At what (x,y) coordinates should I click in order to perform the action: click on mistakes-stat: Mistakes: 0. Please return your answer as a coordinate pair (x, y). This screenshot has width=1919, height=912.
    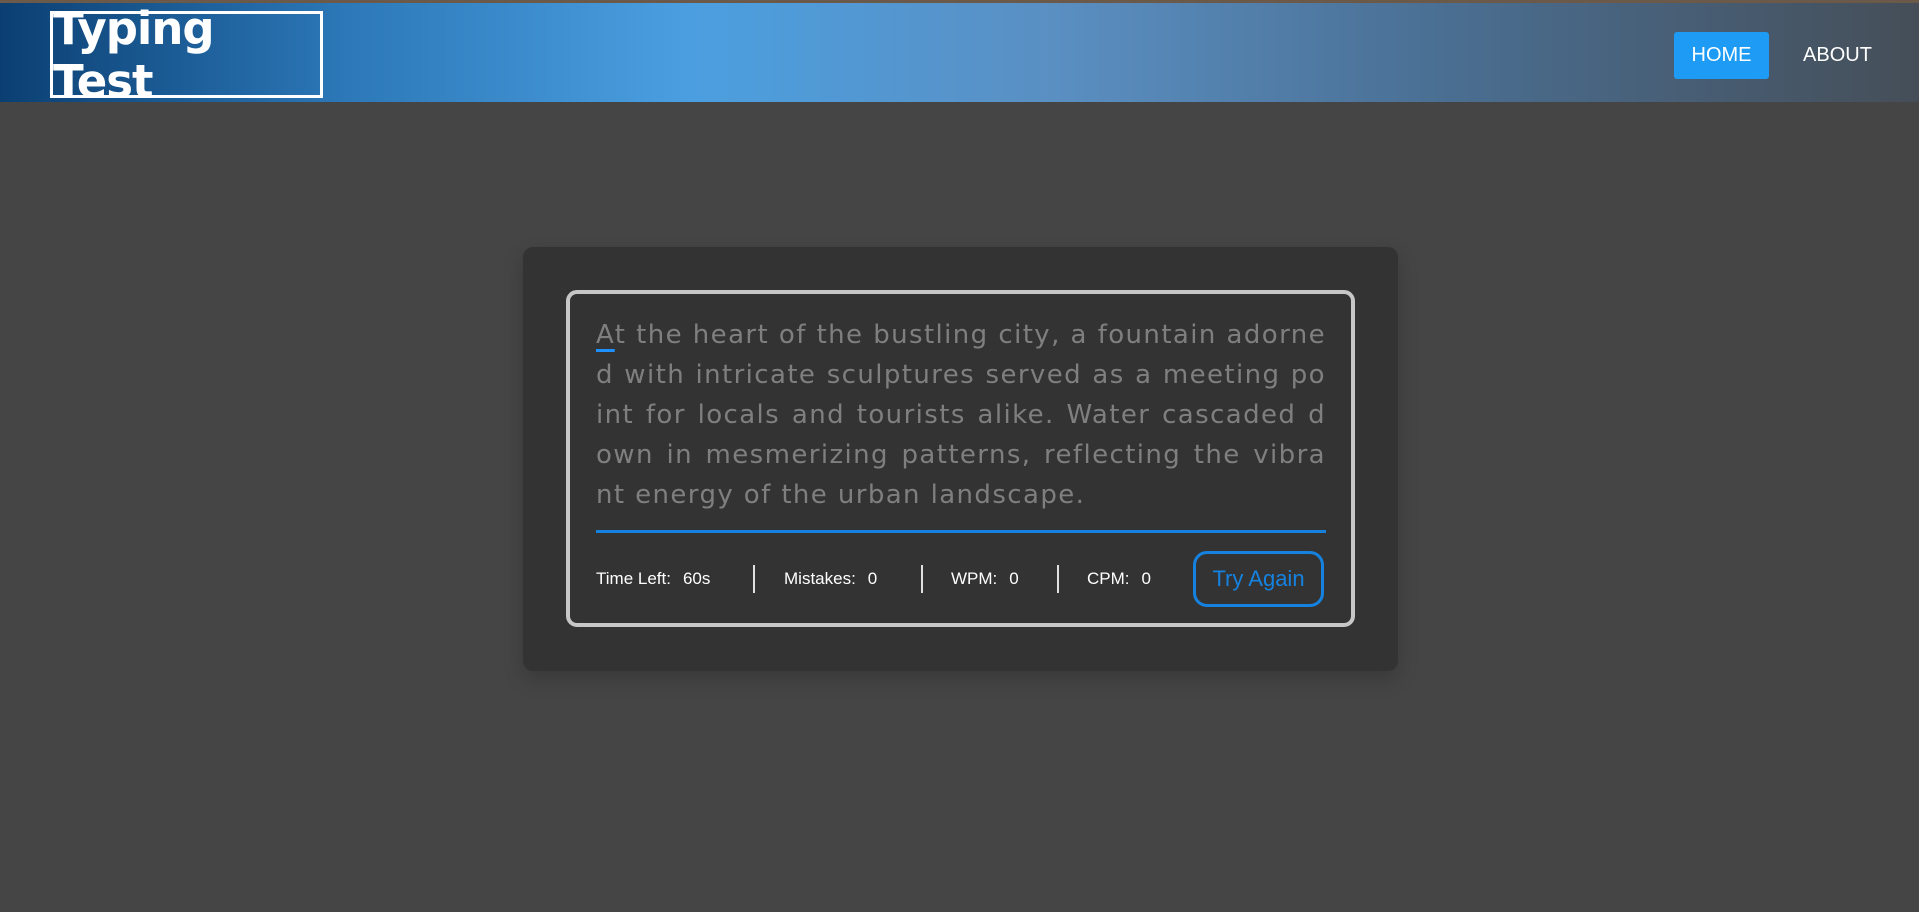
    Looking at the image, I should click on (830, 579).